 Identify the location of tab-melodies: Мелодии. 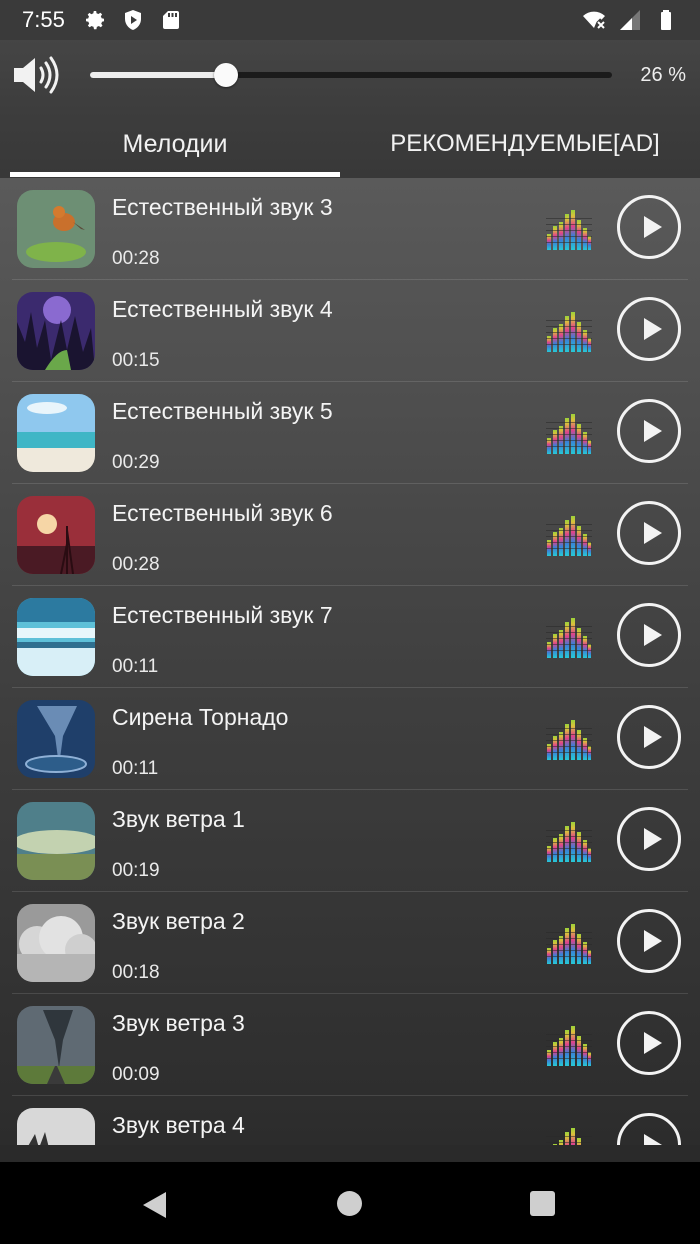
(175, 144).